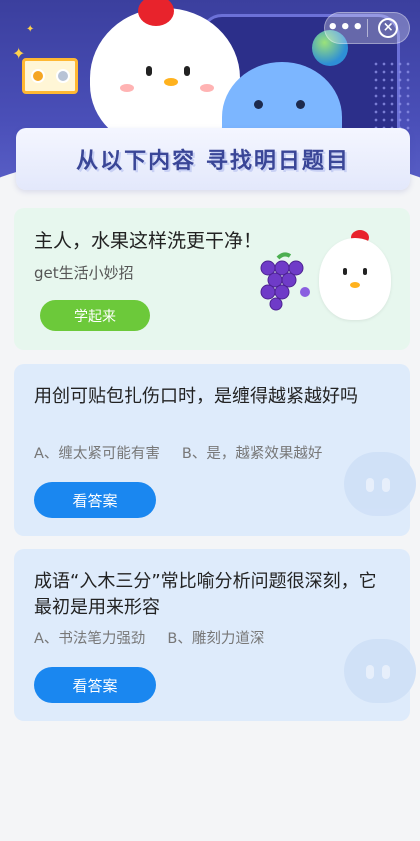 The image size is (420, 841). Describe the element at coordinates (216, 639) in the screenshot. I see `option-b: B、雕刻力道深` at that location.